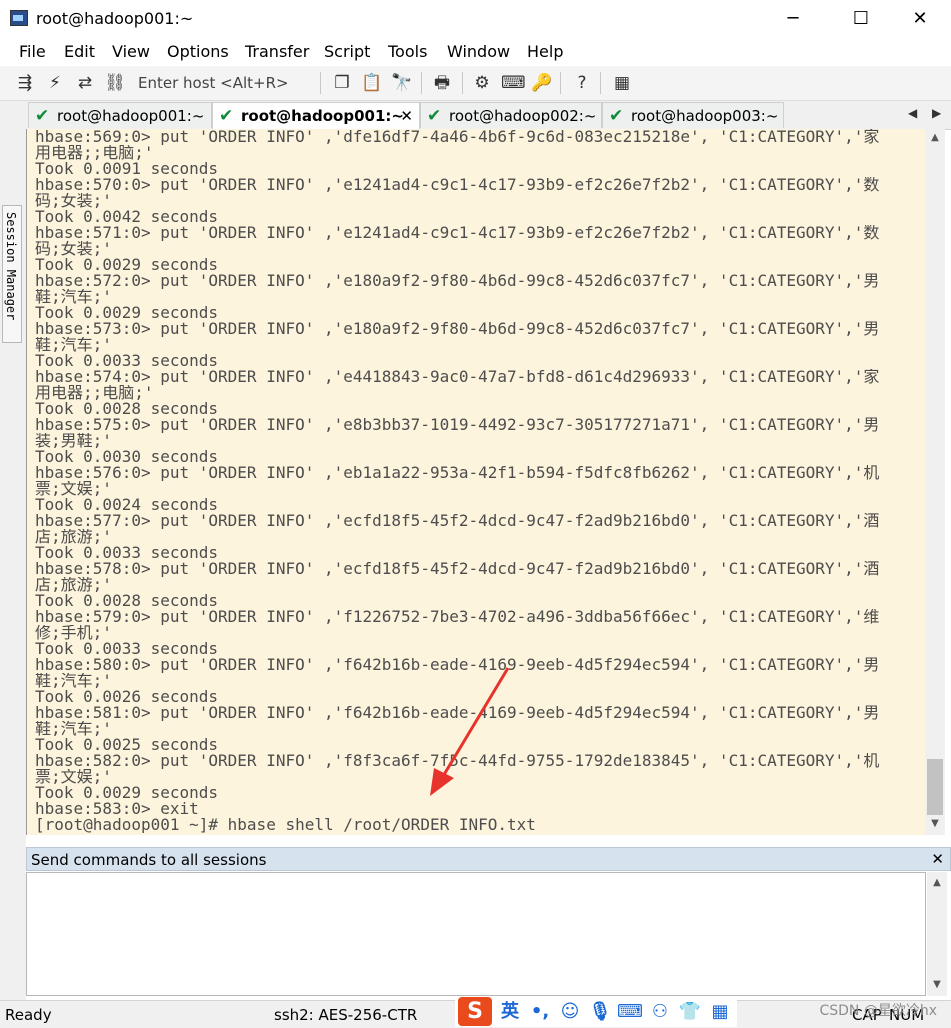 Image resolution: width=951 pixels, height=1028 pixels. Describe the element at coordinates (131, 51) in the screenshot. I see `menu-view: View` at that location.